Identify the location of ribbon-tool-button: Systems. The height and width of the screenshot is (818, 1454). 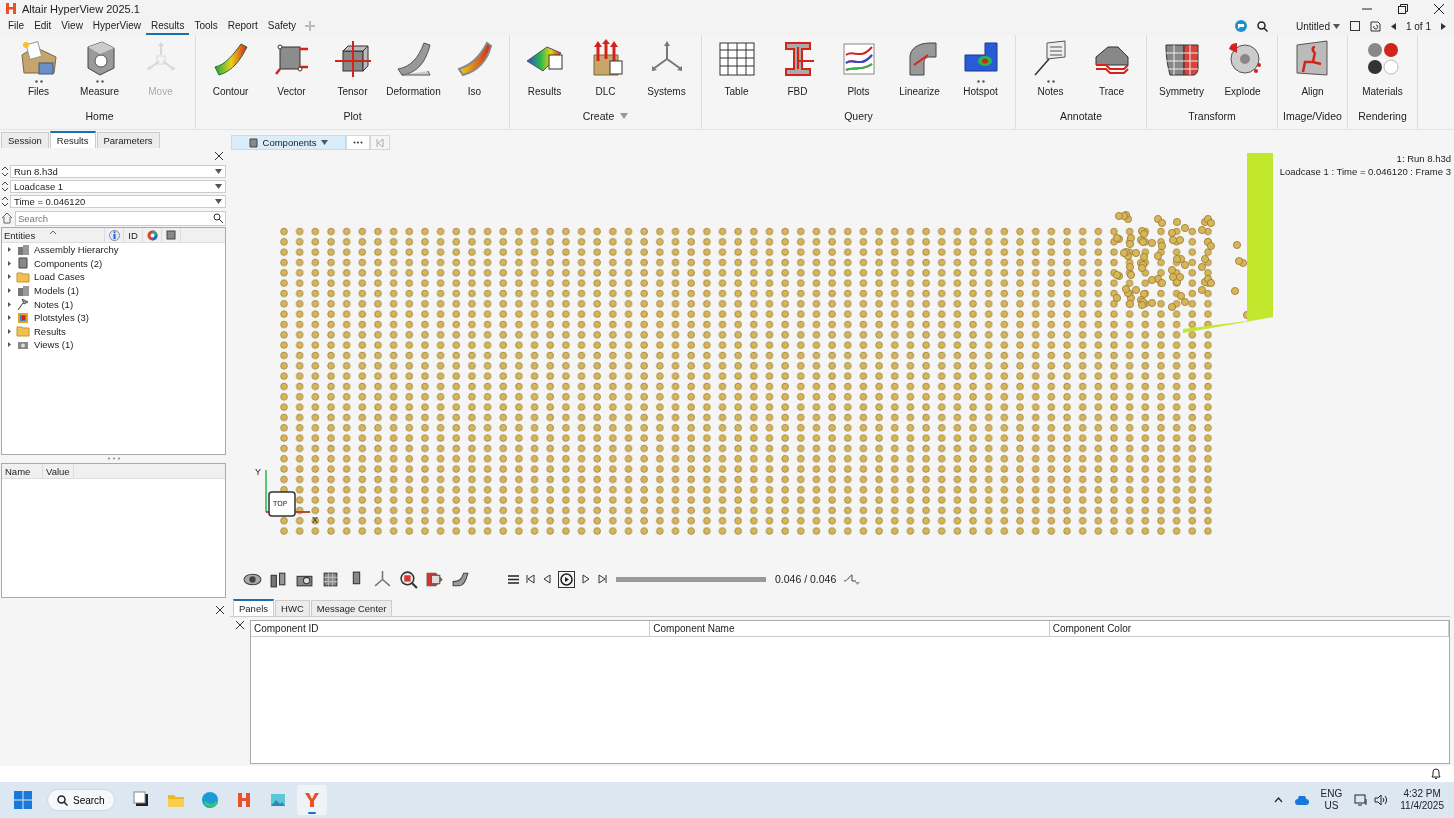
(666, 71).